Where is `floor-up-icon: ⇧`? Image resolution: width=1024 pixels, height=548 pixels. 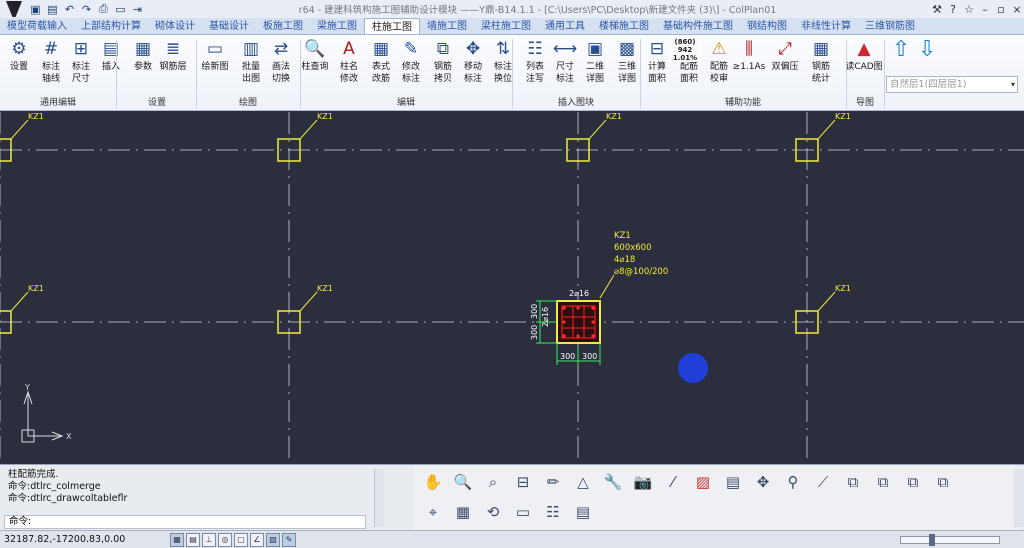
floor-up-icon: ⇧ is located at coordinates (901, 50).